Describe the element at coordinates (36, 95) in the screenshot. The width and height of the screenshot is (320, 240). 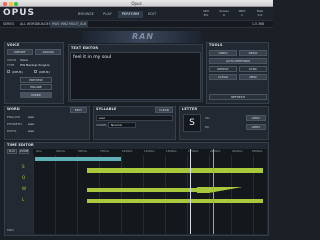
I see `mixer-button: MIXER` at that location.